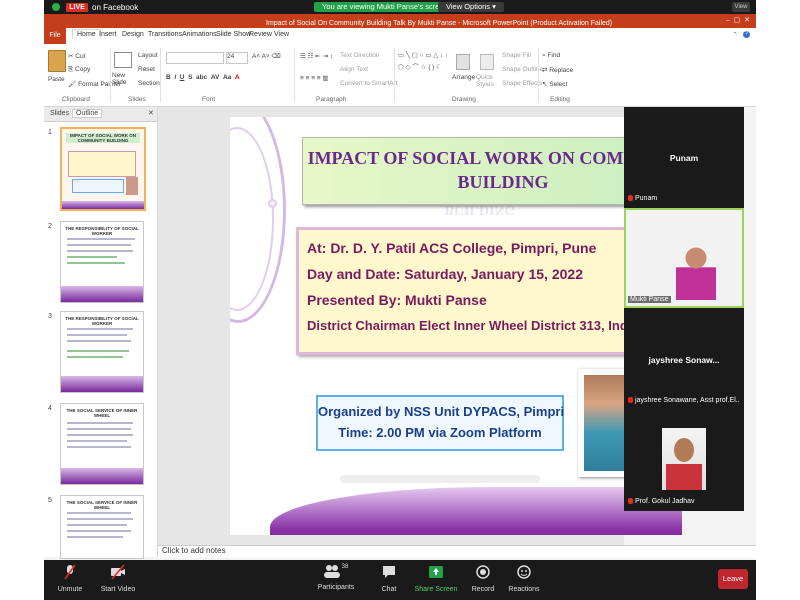 Image resolution: width=800 pixels, height=600 pixels. Describe the element at coordinates (336, 587) in the screenshot. I see `participants-label: Participants` at that location.